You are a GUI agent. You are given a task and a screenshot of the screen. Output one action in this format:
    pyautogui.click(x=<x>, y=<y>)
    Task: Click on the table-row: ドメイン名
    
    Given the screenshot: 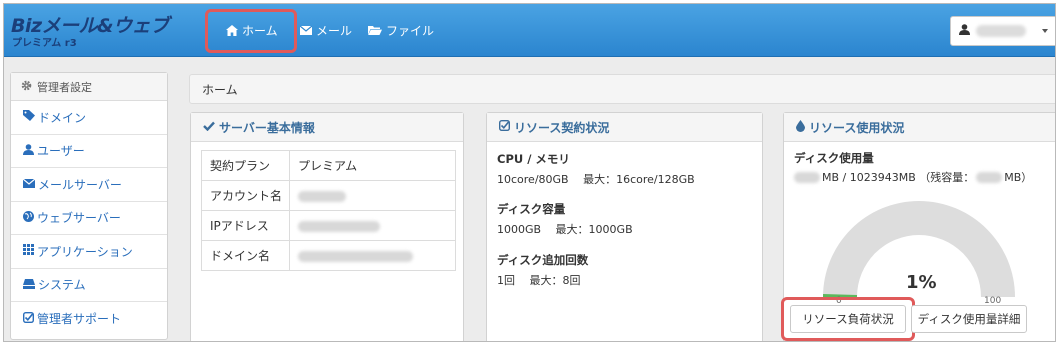 What is the action you would take?
    pyautogui.click(x=328, y=255)
    